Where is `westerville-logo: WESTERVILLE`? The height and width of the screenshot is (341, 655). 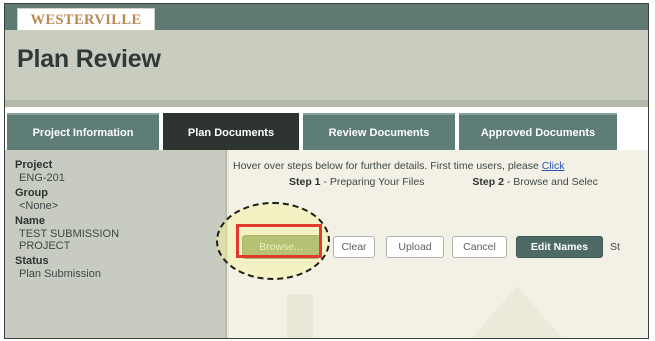
westerville-logo: WESTERVILLE is located at coordinates (86, 19).